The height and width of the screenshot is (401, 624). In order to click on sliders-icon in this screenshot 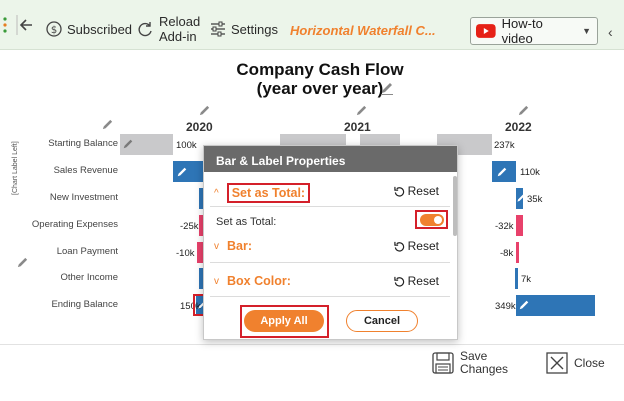, I will do `click(218, 29)`.